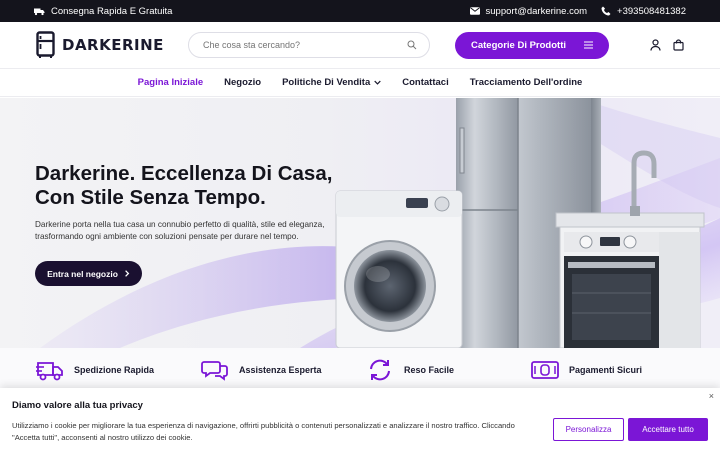 The image size is (720, 450). I want to click on nav-label: Politiche Di Vendita, so click(326, 82).